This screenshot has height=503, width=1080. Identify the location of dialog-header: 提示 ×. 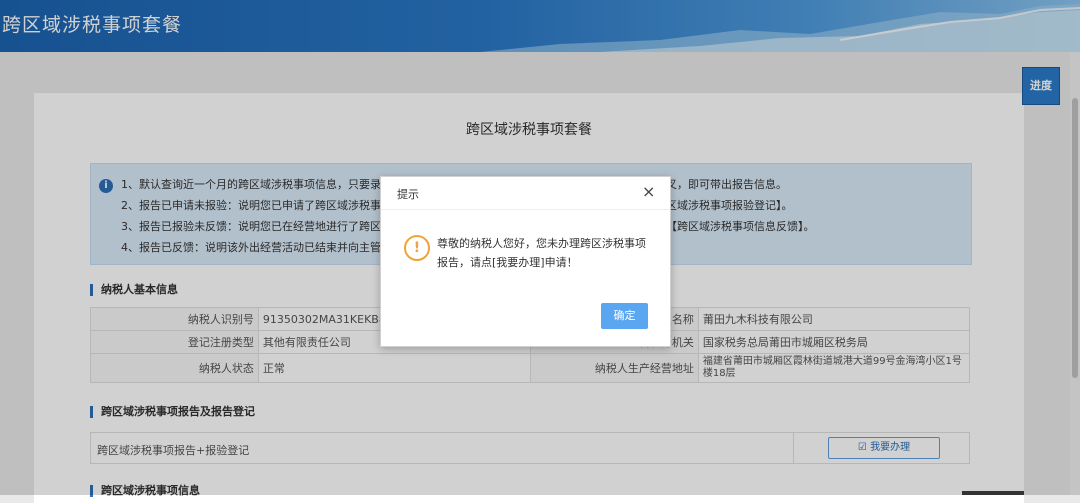
(525, 193).